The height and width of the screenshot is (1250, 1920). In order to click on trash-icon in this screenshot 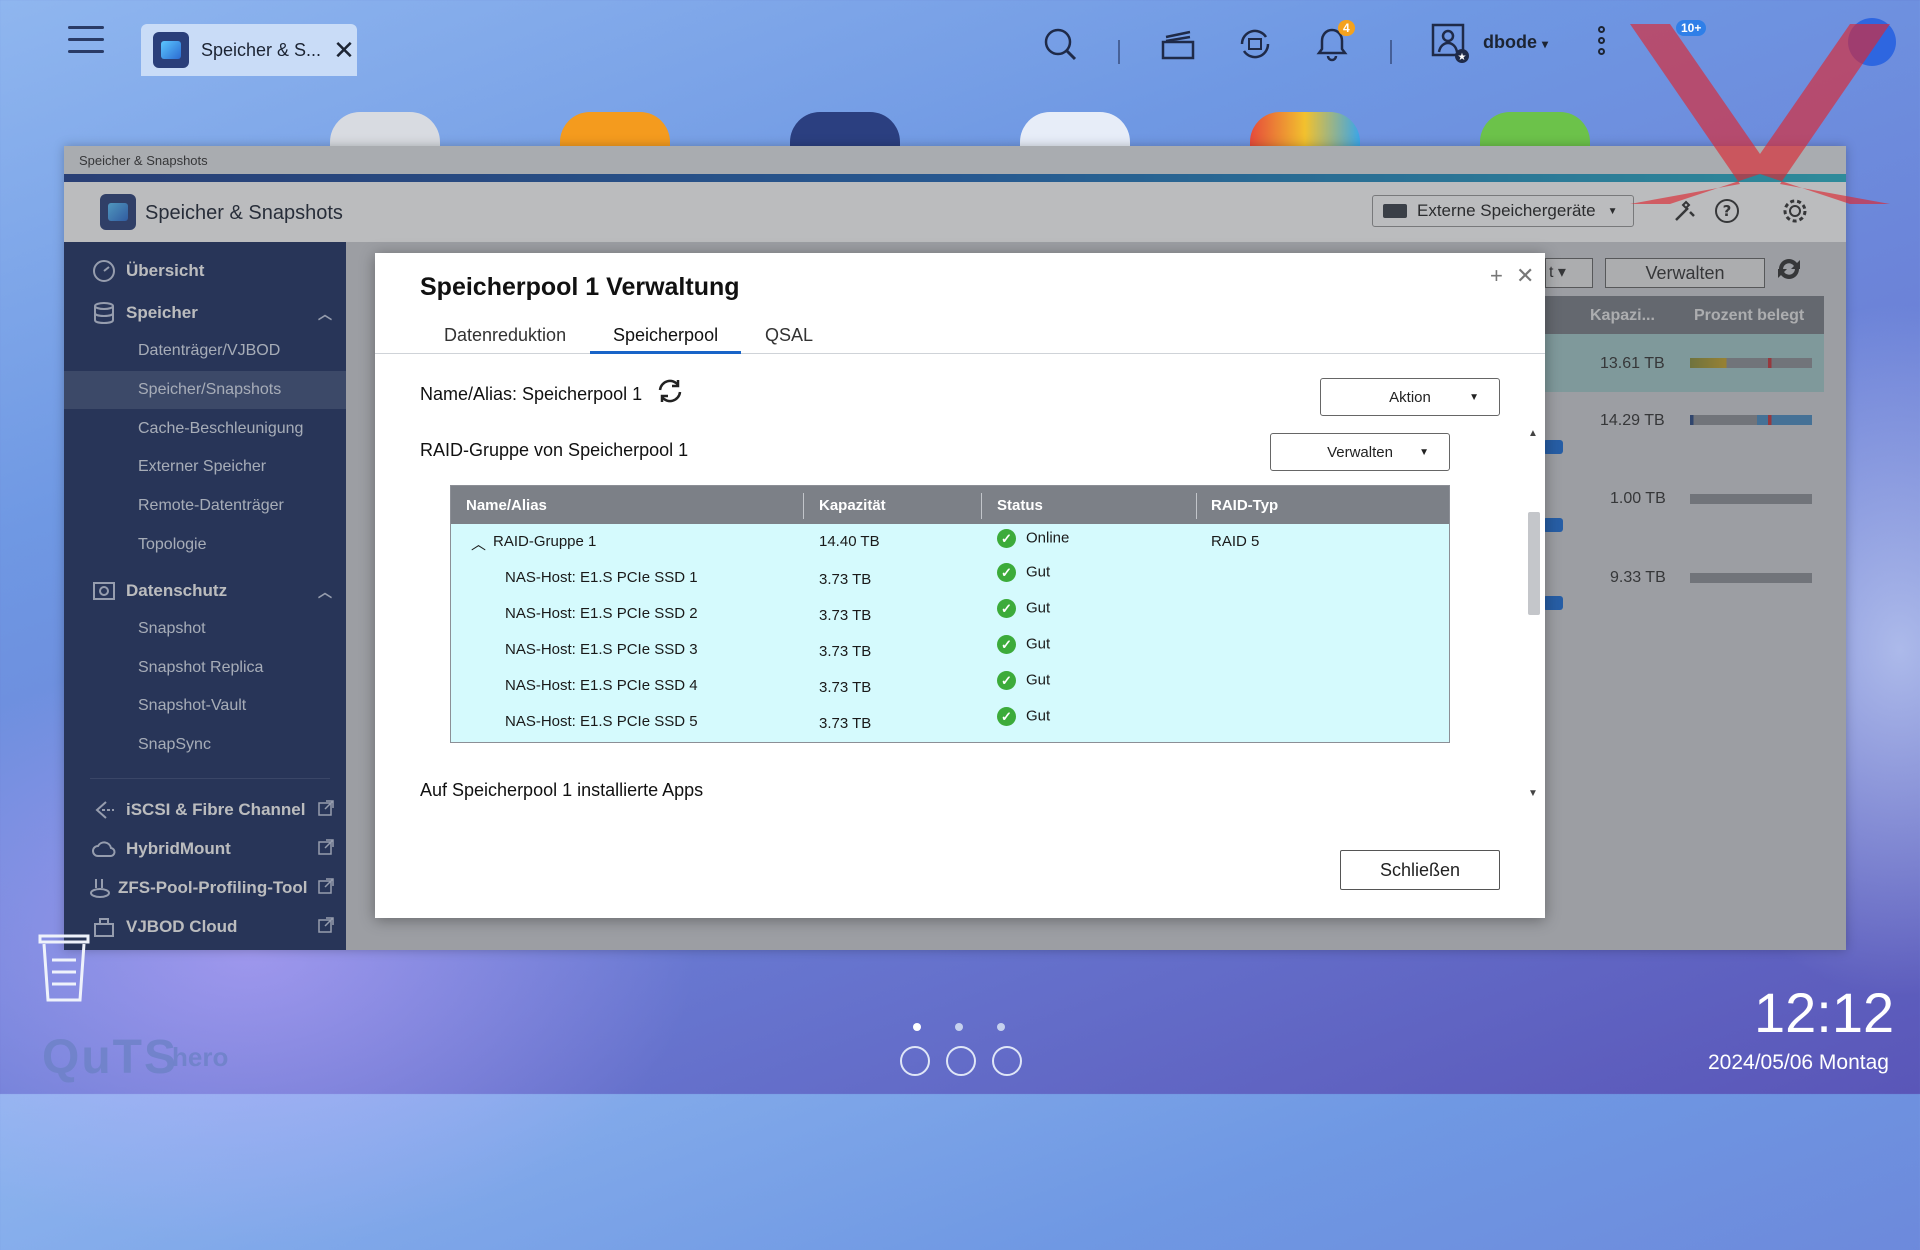, I will do `click(64, 967)`.